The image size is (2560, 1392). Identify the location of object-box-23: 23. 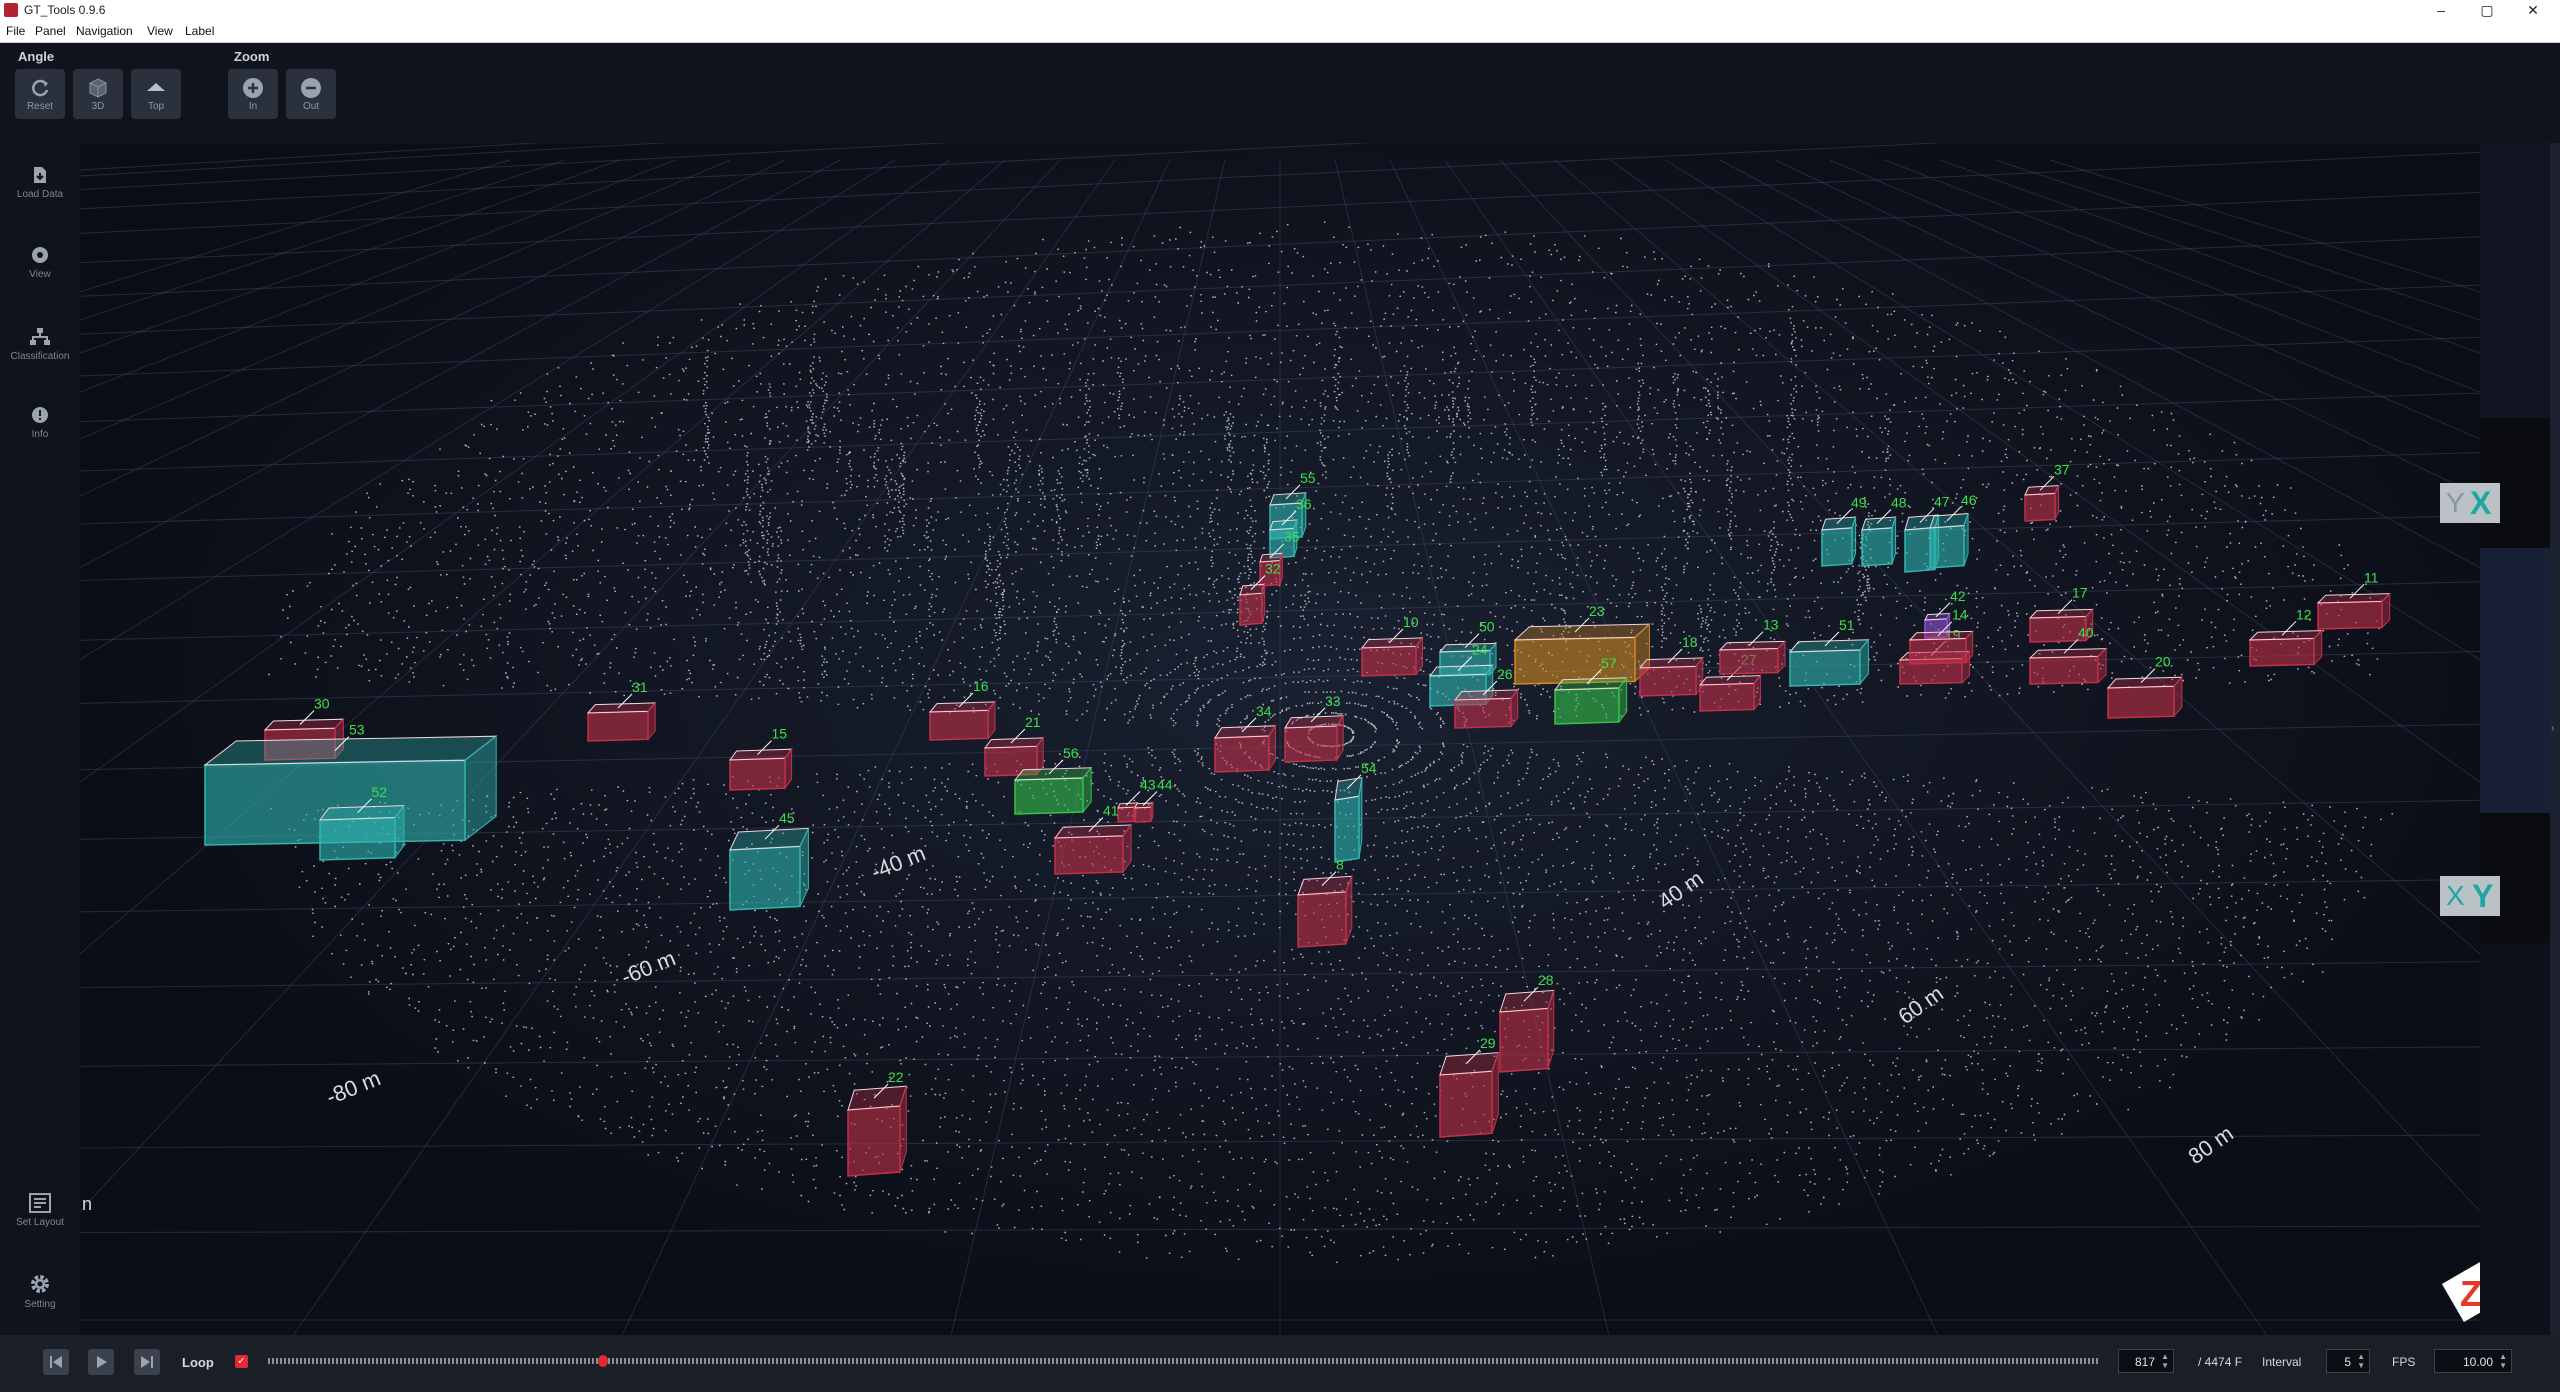
(1582, 644).